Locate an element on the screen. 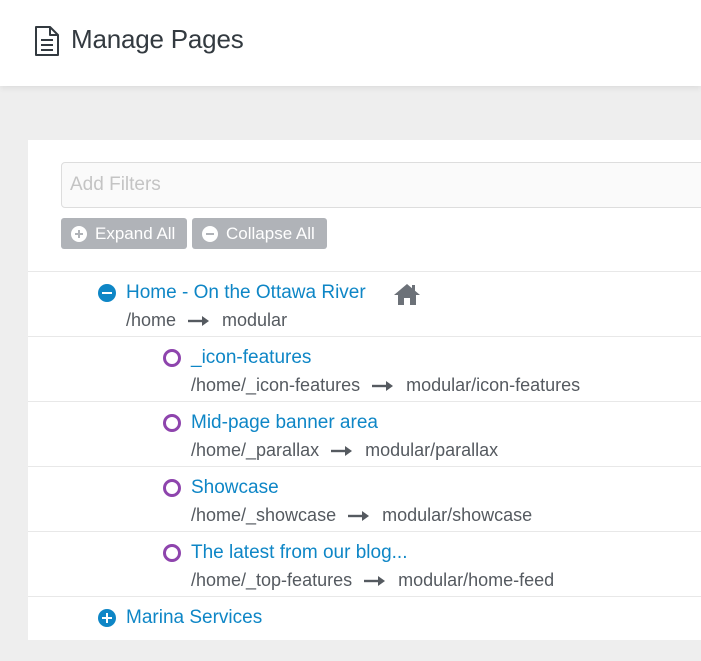 This screenshot has width=701, height=661. page-route: /home/_showcase modular/showcase is located at coordinates (361, 515).